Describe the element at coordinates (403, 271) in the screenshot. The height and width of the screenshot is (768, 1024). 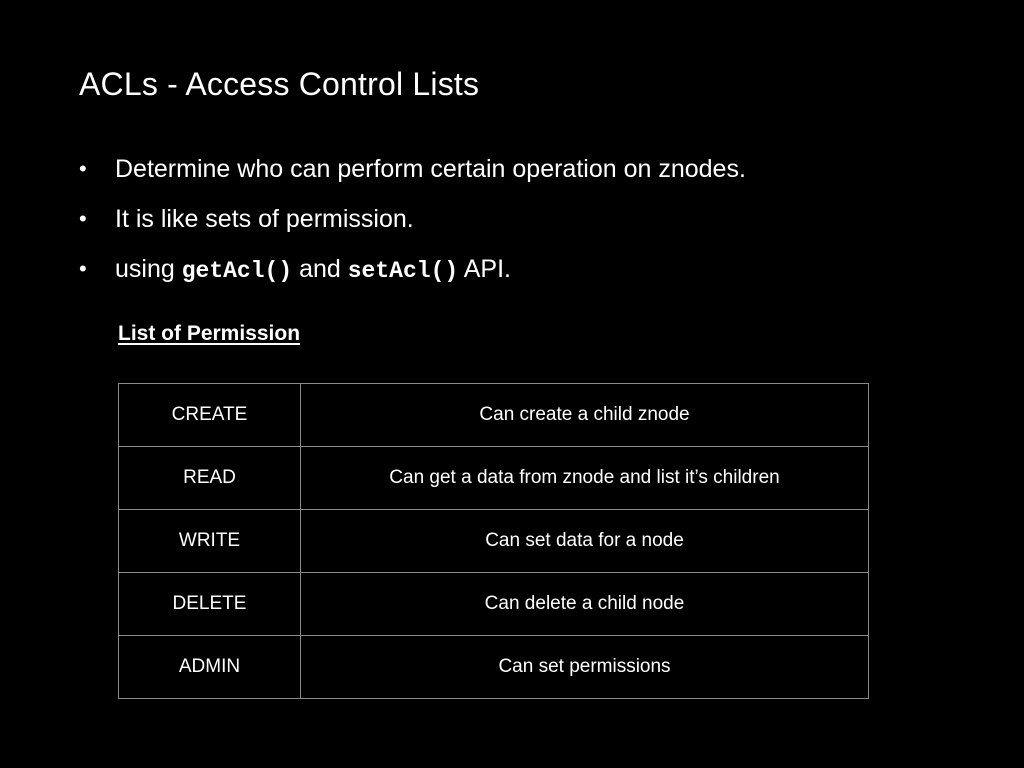
I see `code-set-acl: setAcl()` at that location.